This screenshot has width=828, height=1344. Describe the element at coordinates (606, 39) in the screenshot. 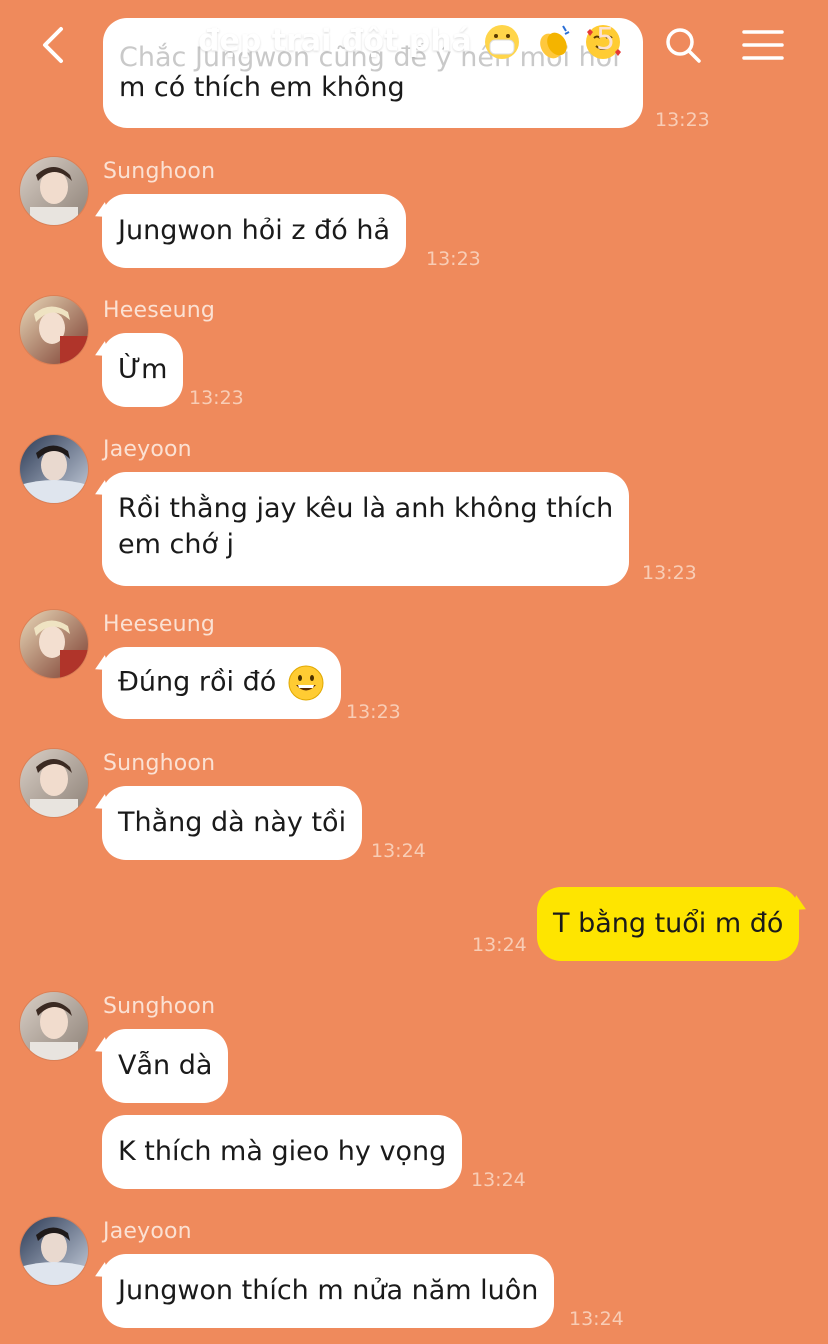

I see `member-count: 5` at that location.